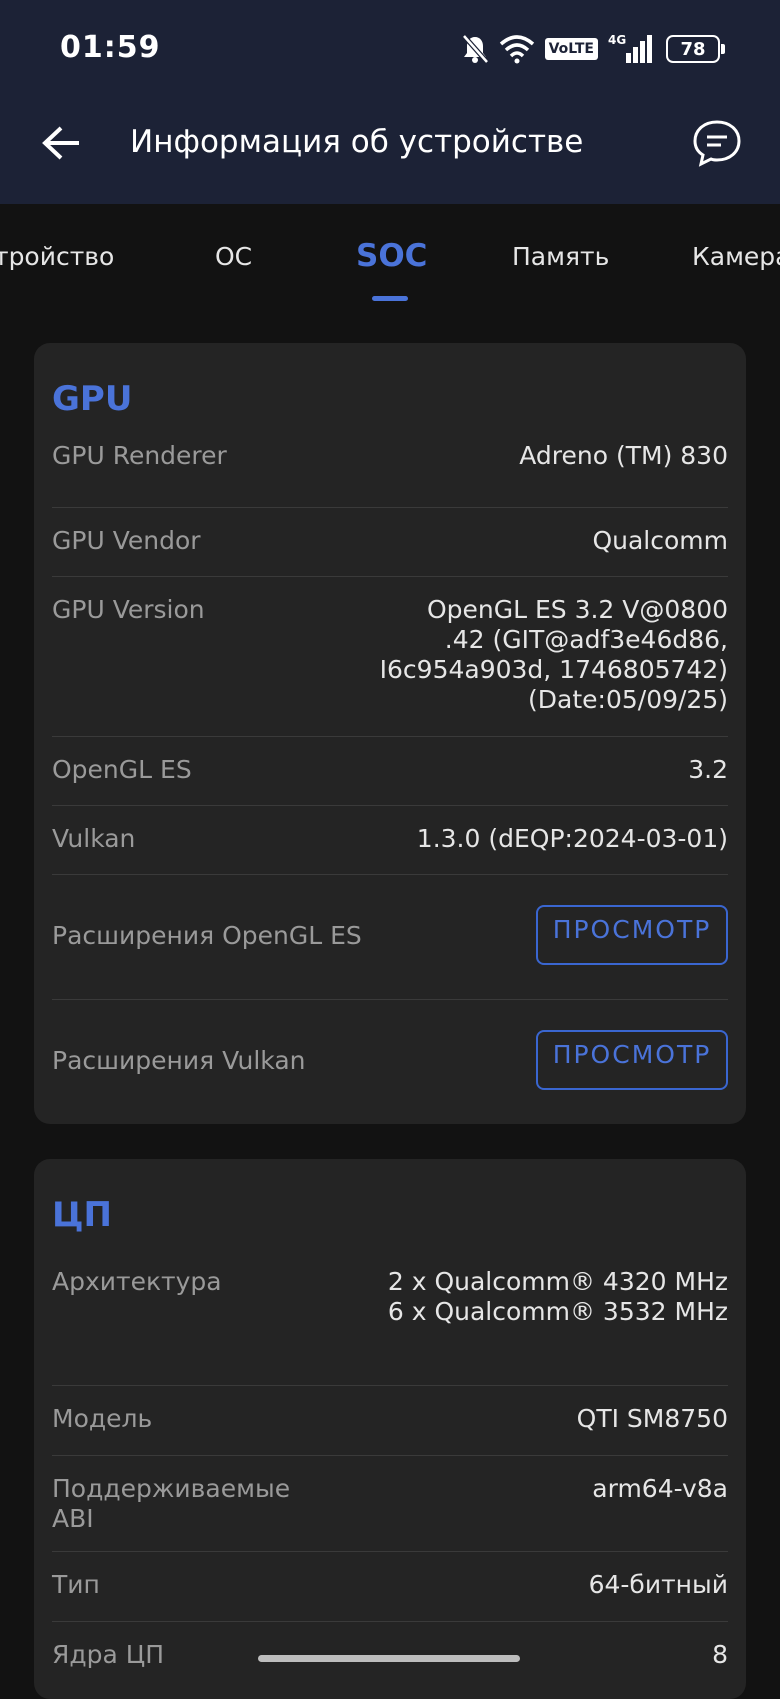  I want to click on chat-bubble-icon, so click(717, 143).